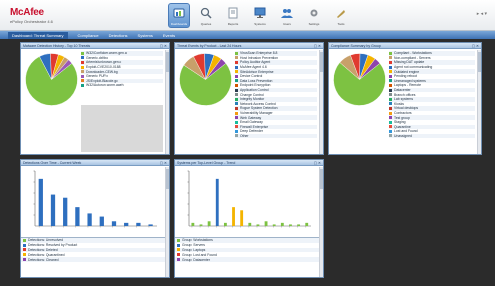 The width and height of the screenshot is (495, 286). Describe the element at coordinates (53, 245) in the screenshot. I see `legend-label: Detections: Resolved by Product` at that location.